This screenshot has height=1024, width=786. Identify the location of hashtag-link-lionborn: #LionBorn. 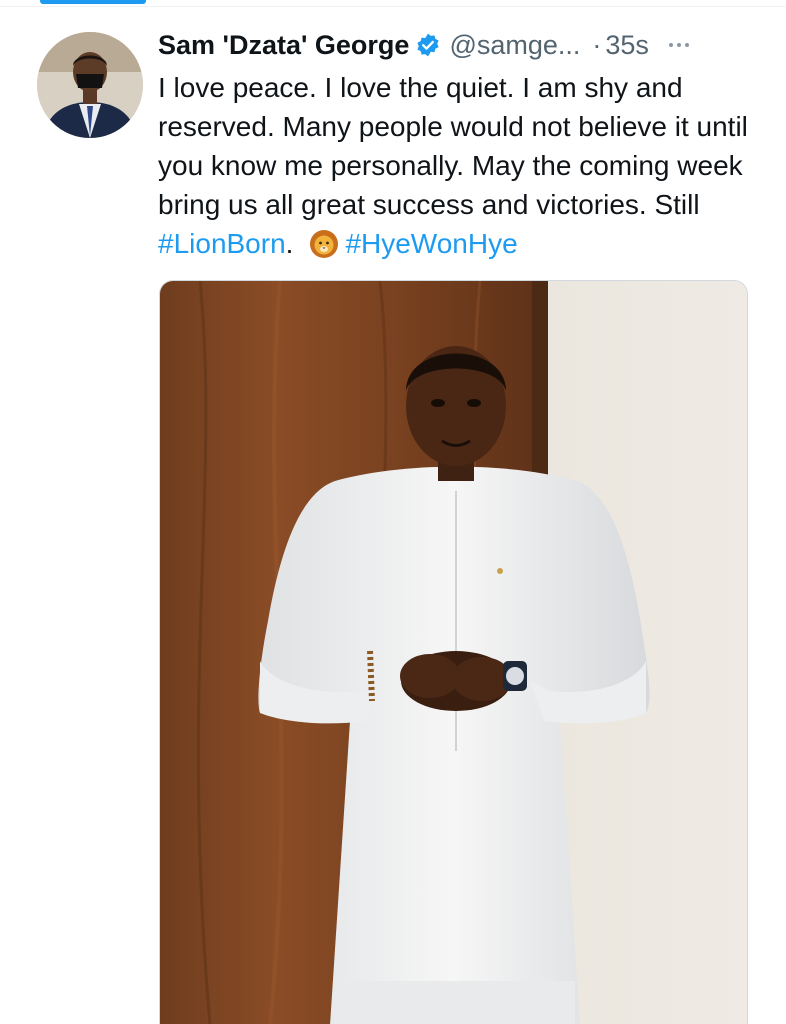
(222, 243).